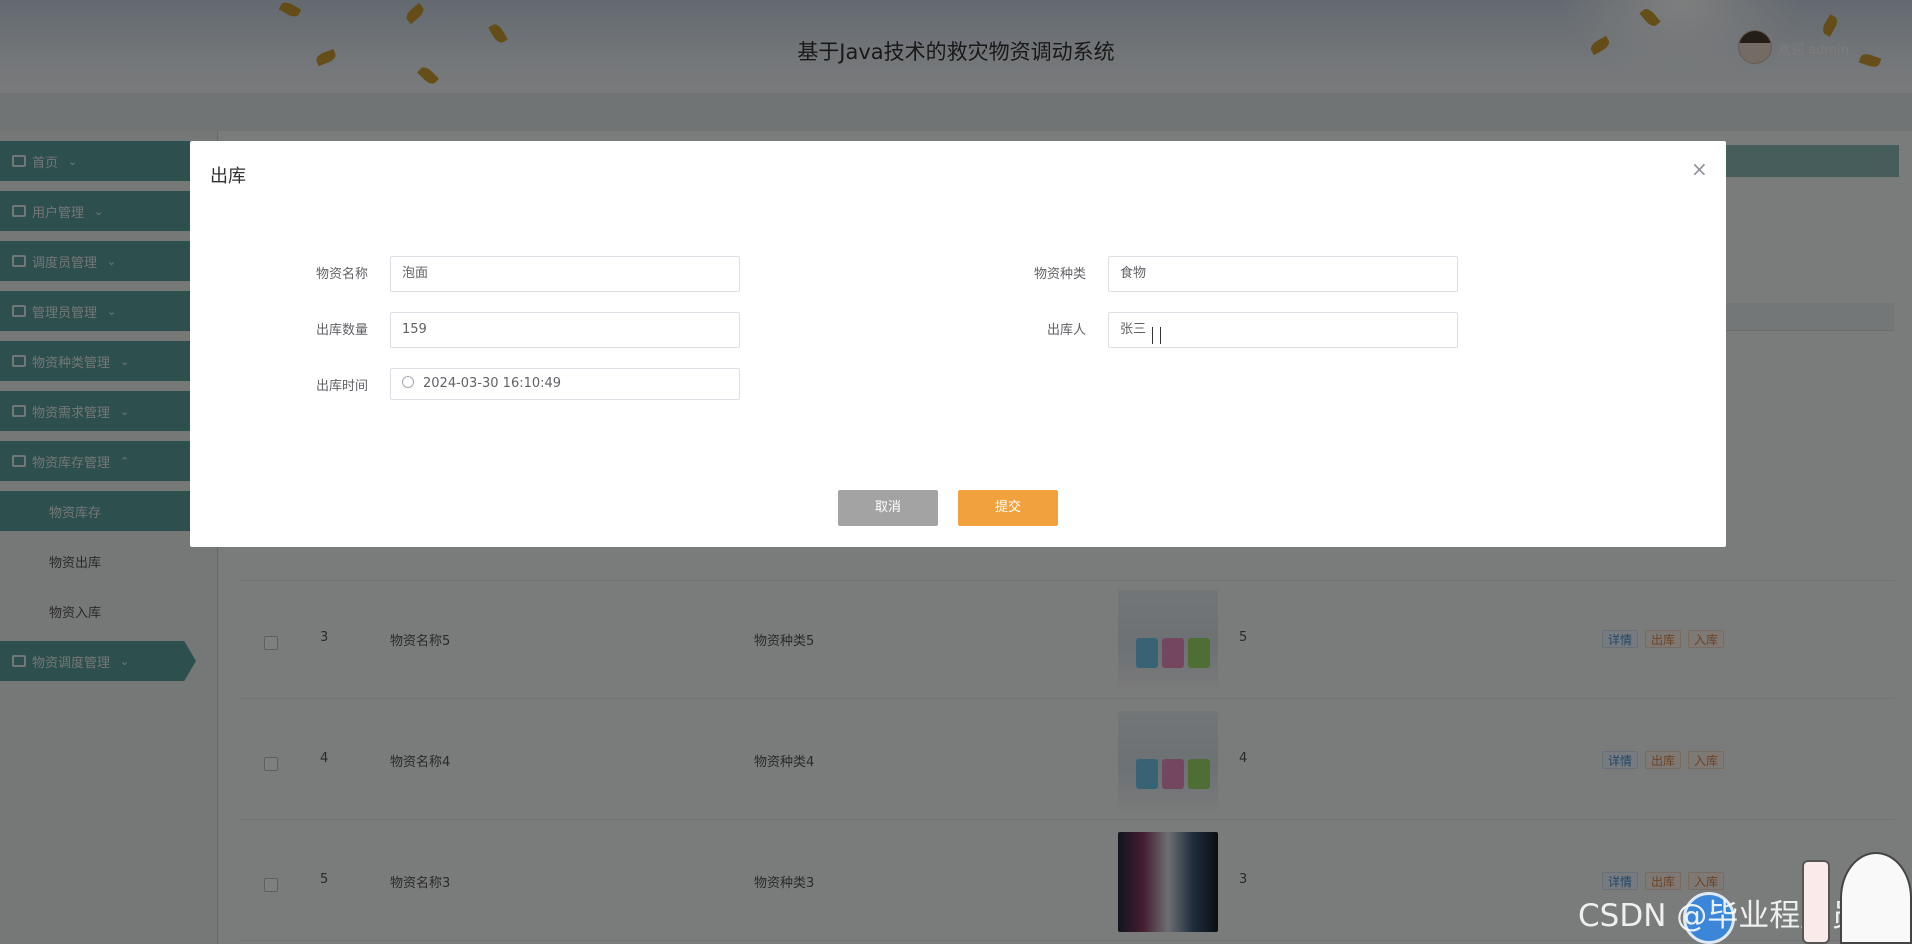 This screenshot has width=1912, height=944. Describe the element at coordinates (341, 274) in the screenshot. I see `field-label-name: 物资名称` at that location.